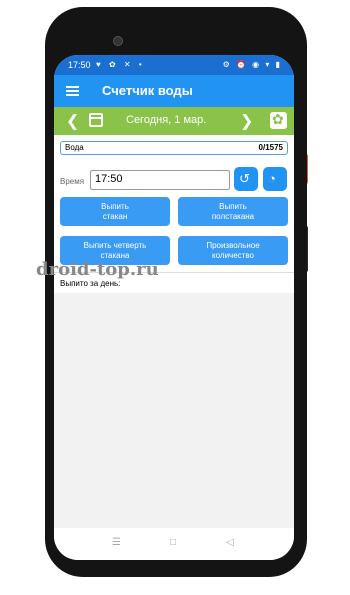  What do you see at coordinates (74, 147) in the screenshot?
I see `progress-label: Вода` at bounding box center [74, 147].